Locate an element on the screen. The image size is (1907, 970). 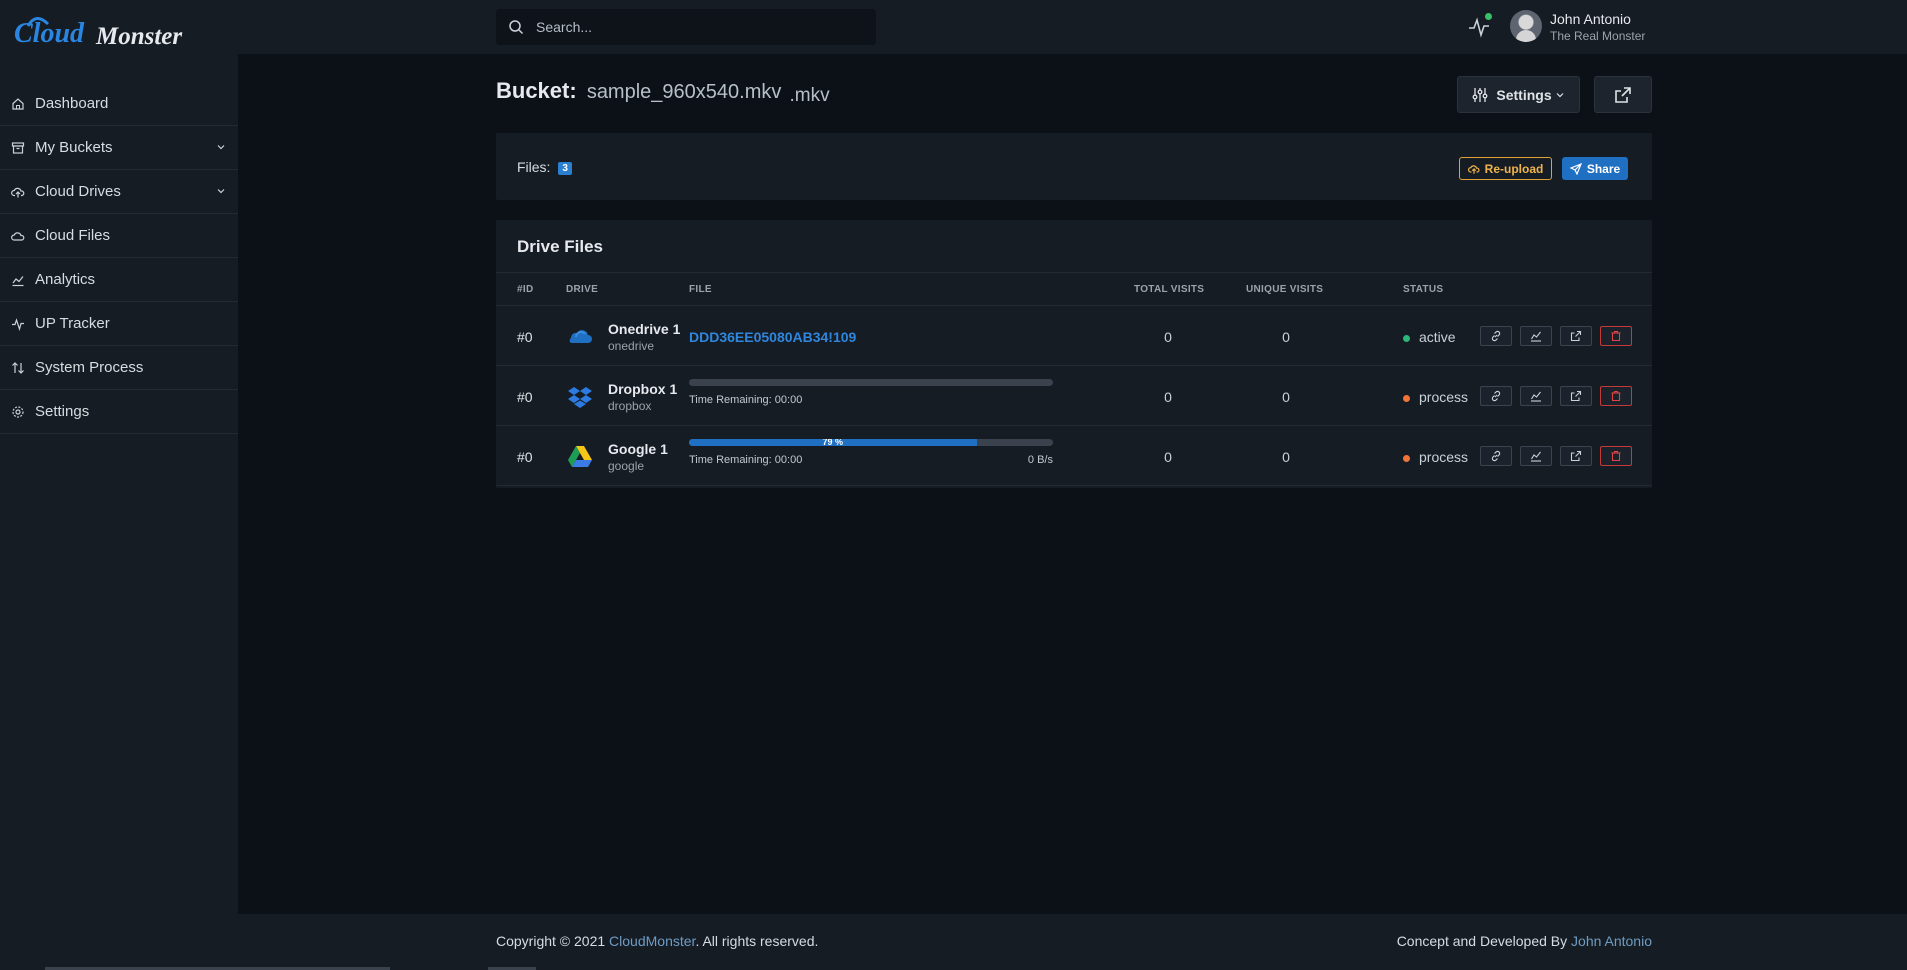
activity-button is located at coordinates (1480, 25).